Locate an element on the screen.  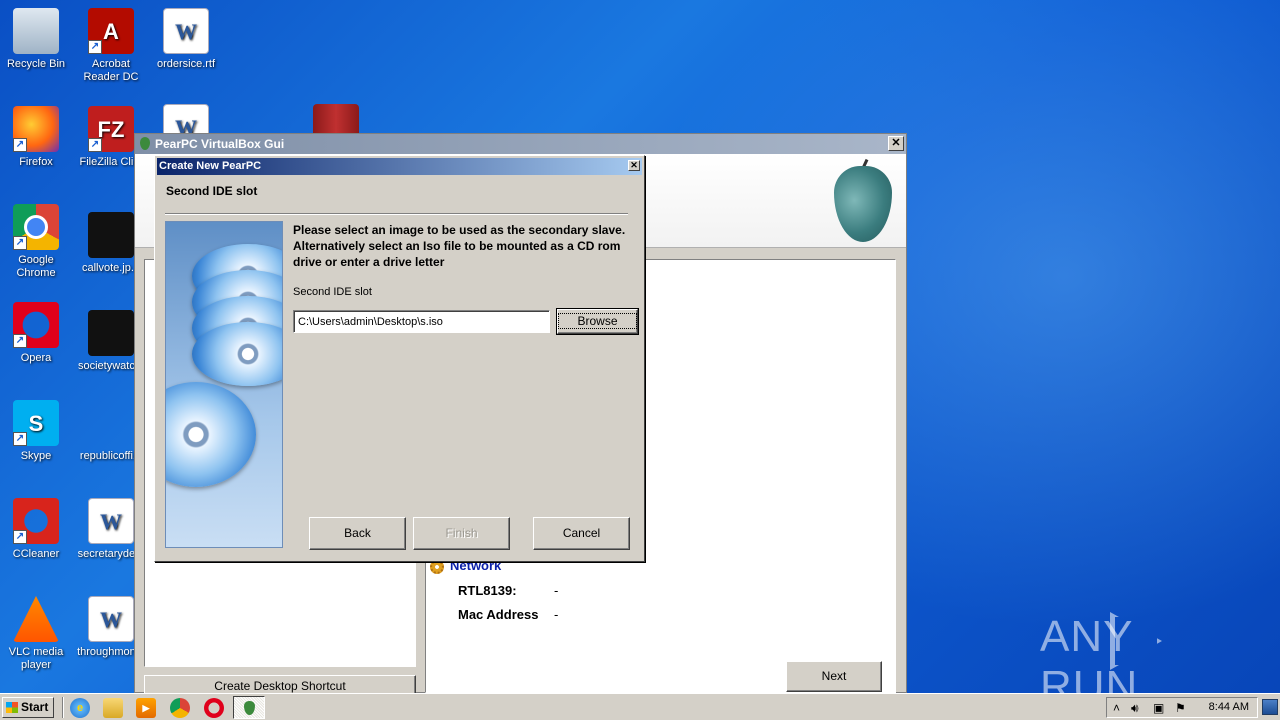
main-window-title: PearPC VirtualBox Gui is located at coordinates (220, 144).